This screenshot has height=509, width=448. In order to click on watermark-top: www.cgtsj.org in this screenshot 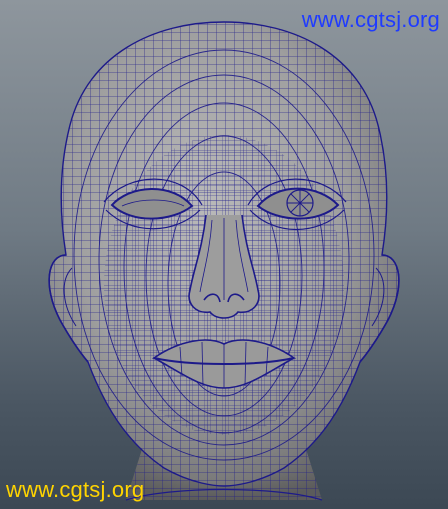, I will do `click(370, 19)`.